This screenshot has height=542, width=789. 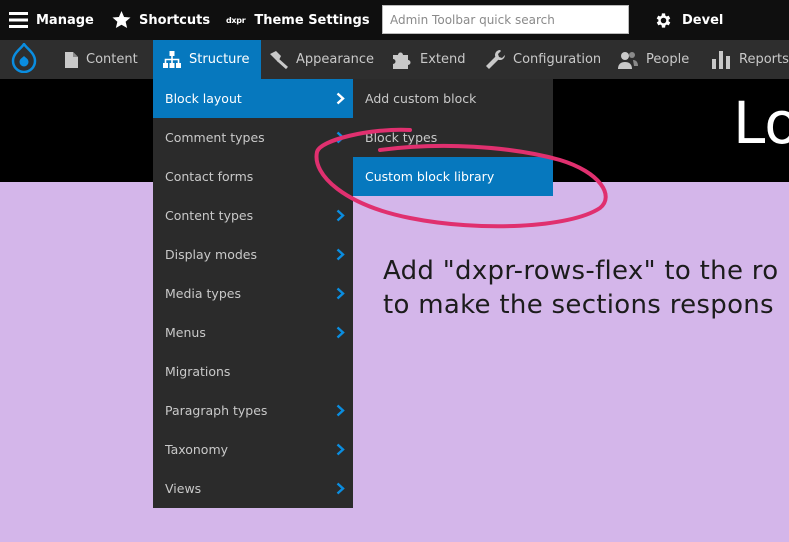 What do you see at coordinates (505, 19) in the screenshot?
I see `admin-toolbar-search-input` at bounding box center [505, 19].